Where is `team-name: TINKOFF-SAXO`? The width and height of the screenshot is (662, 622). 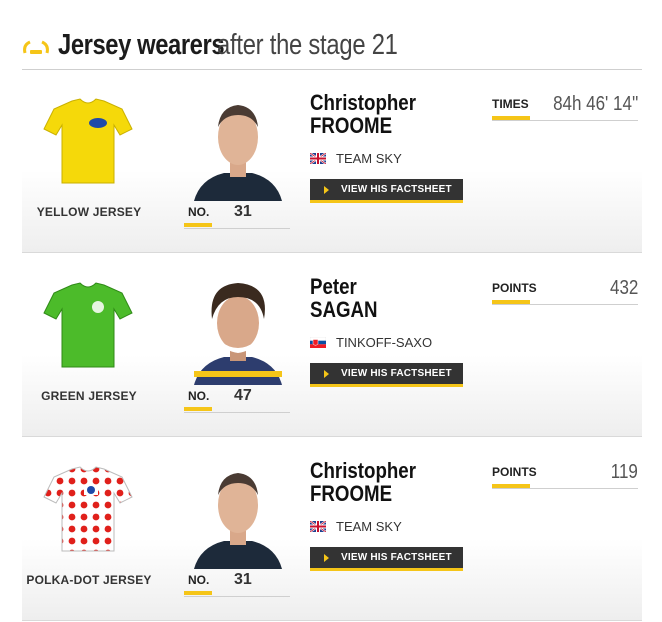
team-name: TINKOFF-SAXO is located at coordinates (384, 342).